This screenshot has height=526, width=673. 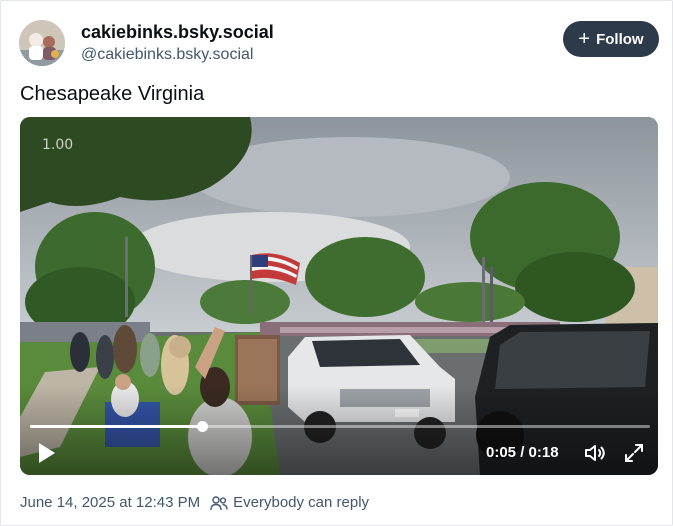 What do you see at coordinates (110, 502) in the screenshot?
I see `post-timestamp: June 14, 2025 at 12:43 PM` at bounding box center [110, 502].